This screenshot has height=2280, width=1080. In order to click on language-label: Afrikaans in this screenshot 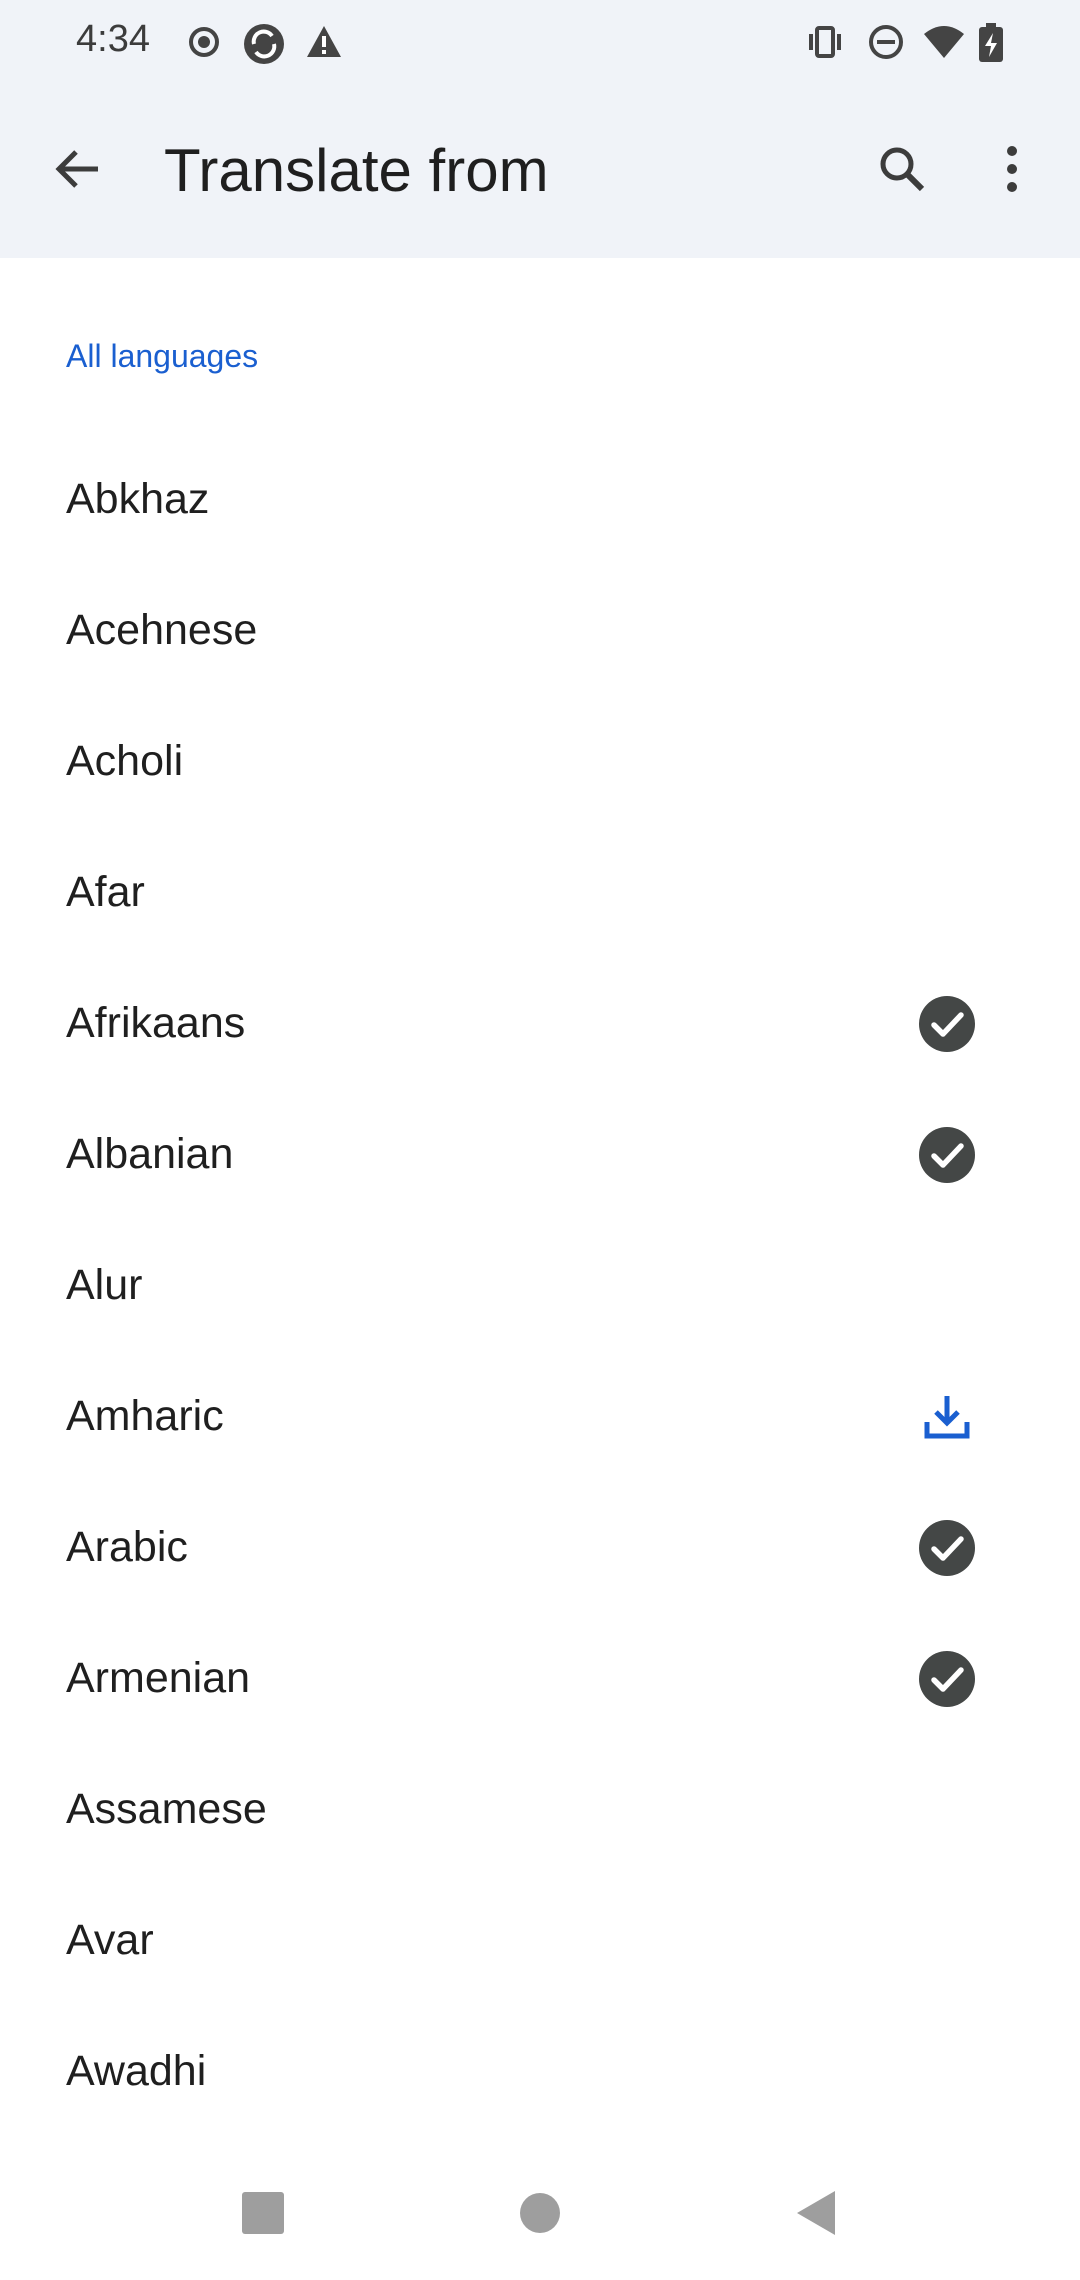, I will do `click(156, 1023)`.